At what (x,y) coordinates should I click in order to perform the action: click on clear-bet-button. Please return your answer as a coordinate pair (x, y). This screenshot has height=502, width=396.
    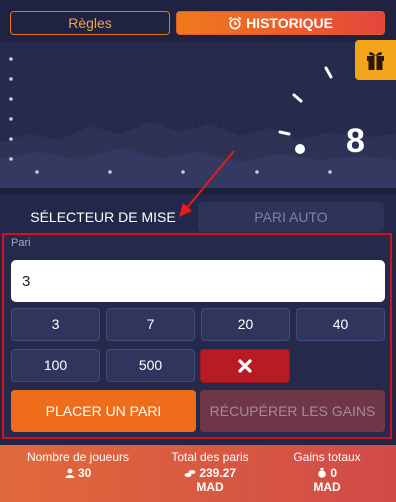
    Looking at the image, I should click on (245, 366).